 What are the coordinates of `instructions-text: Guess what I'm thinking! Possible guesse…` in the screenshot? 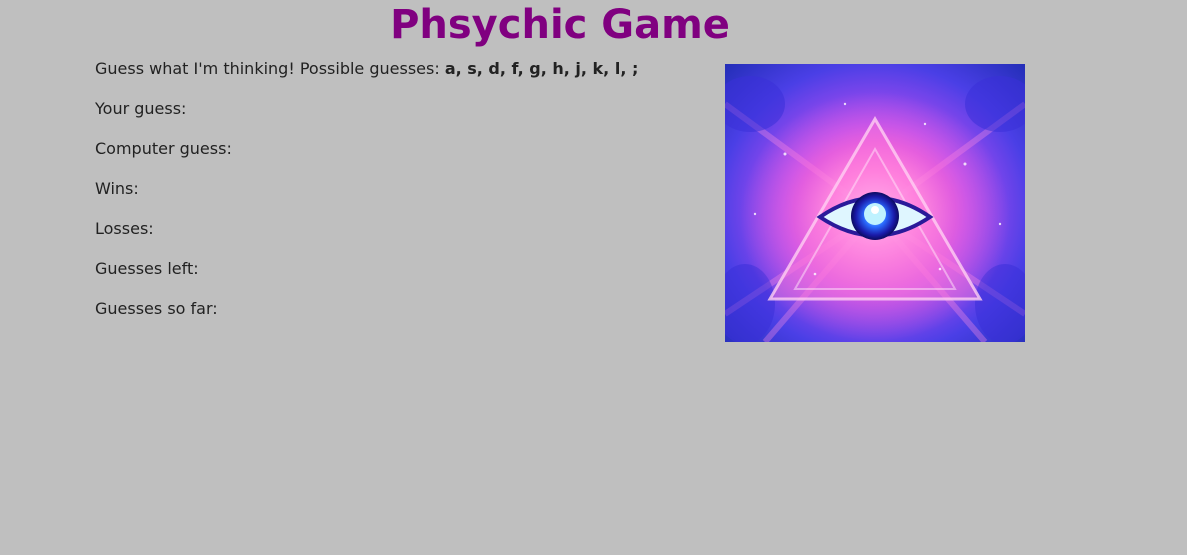 It's located at (270, 68).